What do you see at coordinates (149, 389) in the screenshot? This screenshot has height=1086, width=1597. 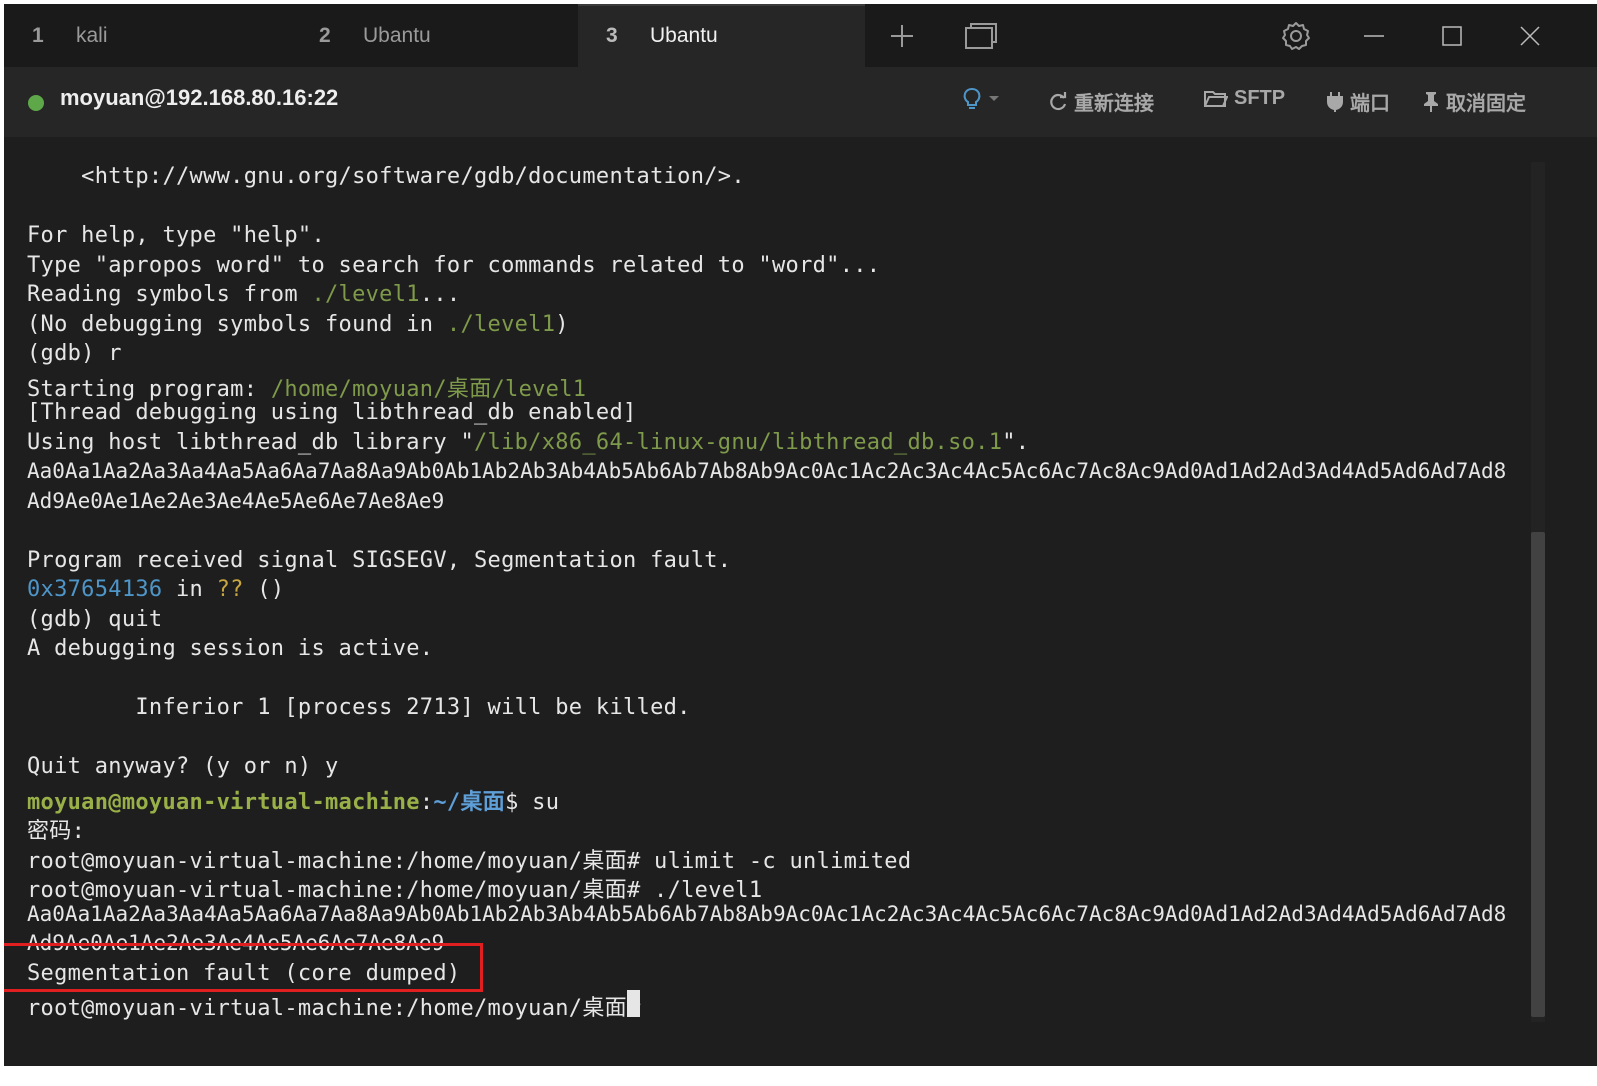 I see `text-segment: Starting program:` at bounding box center [149, 389].